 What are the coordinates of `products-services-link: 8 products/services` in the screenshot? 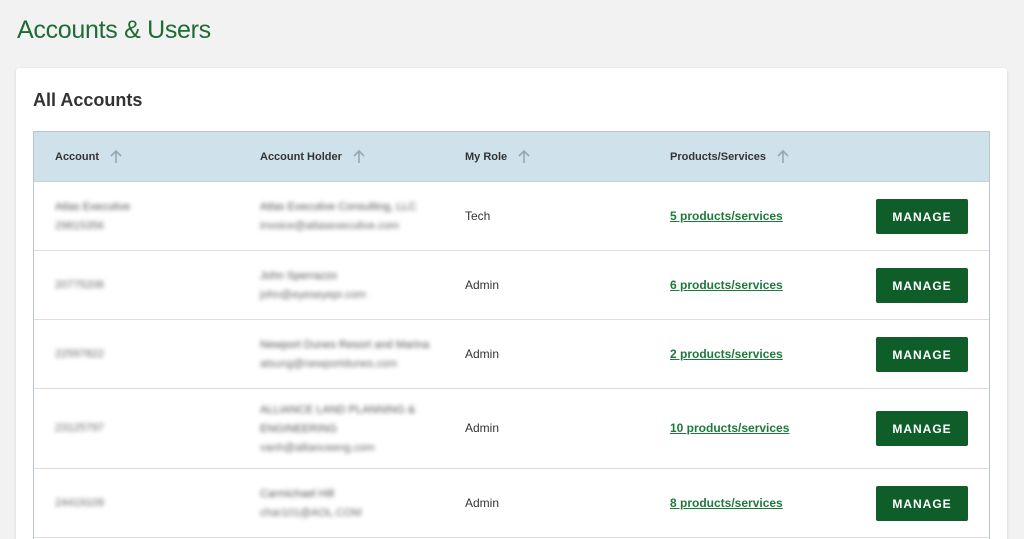 It's located at (726, 503).